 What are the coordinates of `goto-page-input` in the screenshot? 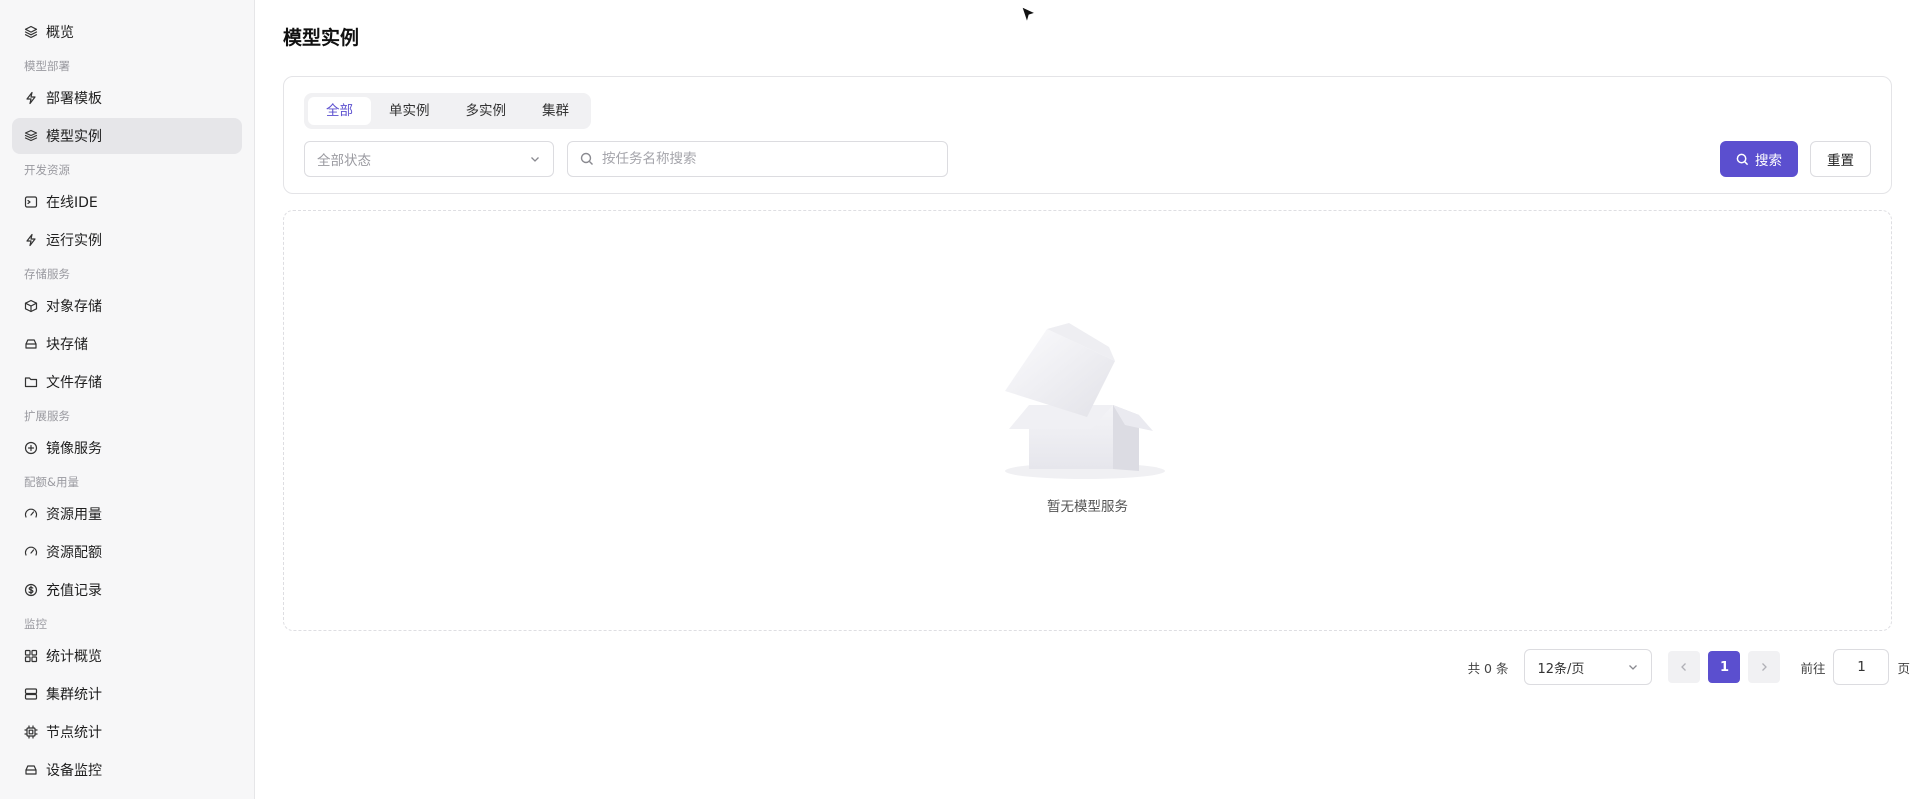 It's located at (1861, 667).